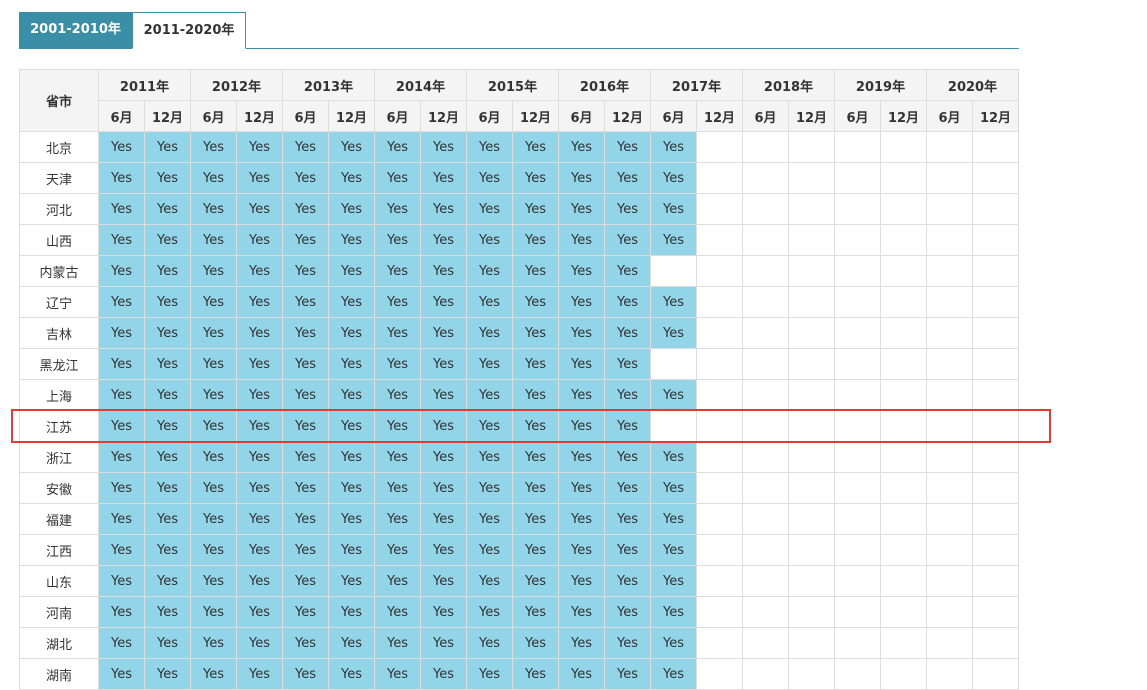  What do you see at coordinates (604, 85) in the screenshot?
I see `year-header: 2016年` at bounding box center [604, 85].